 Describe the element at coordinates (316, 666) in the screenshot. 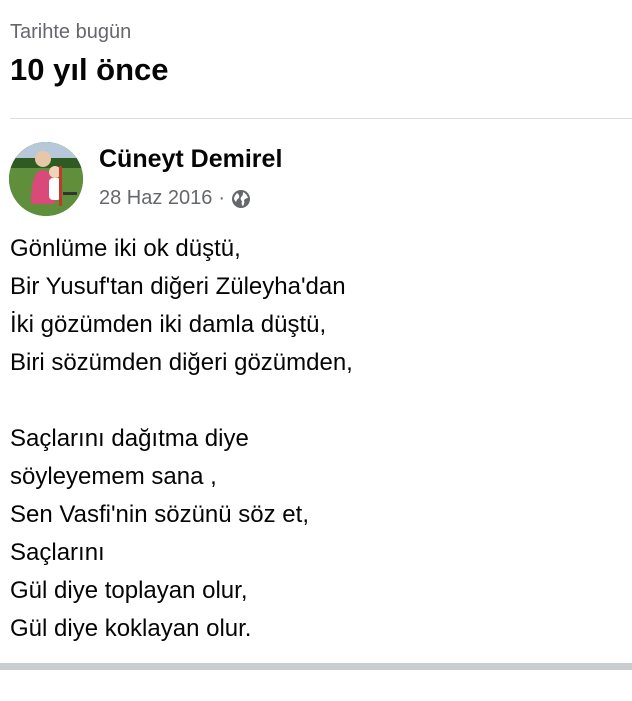

I see `section-divider` at that location.